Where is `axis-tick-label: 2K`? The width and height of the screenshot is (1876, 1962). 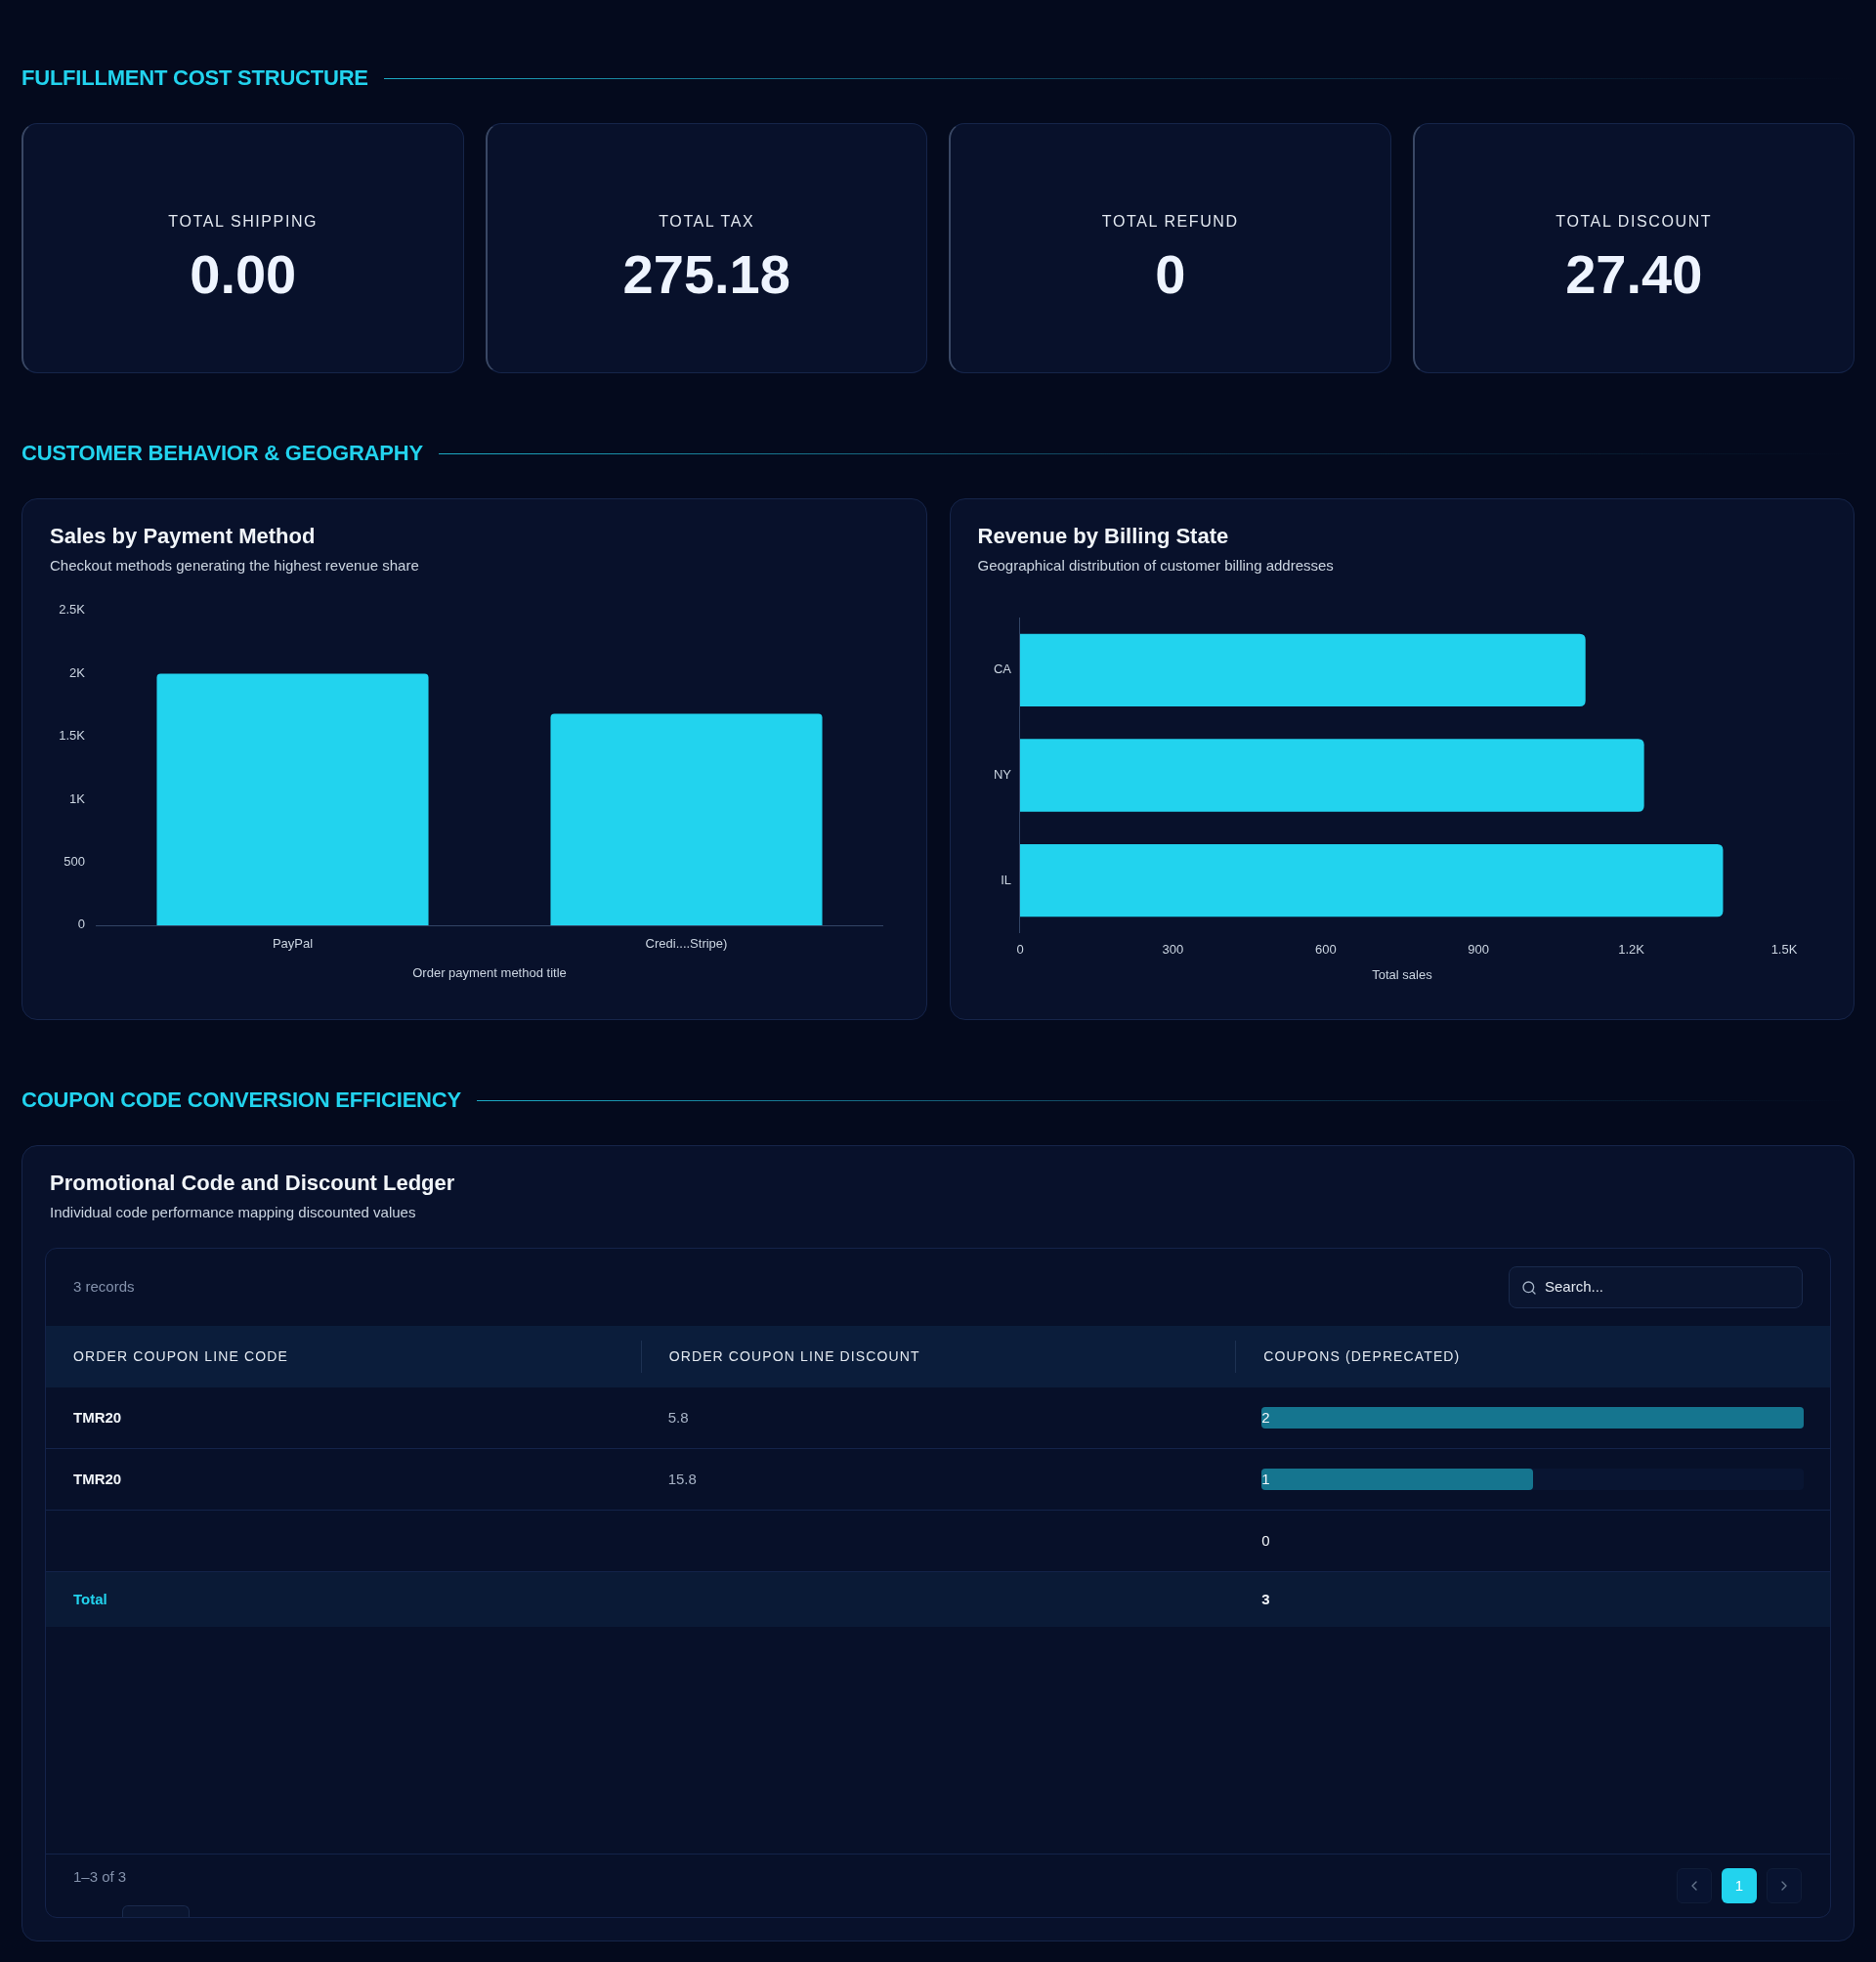
axis-tick-label: 2K is located at coordinates (77, 672).